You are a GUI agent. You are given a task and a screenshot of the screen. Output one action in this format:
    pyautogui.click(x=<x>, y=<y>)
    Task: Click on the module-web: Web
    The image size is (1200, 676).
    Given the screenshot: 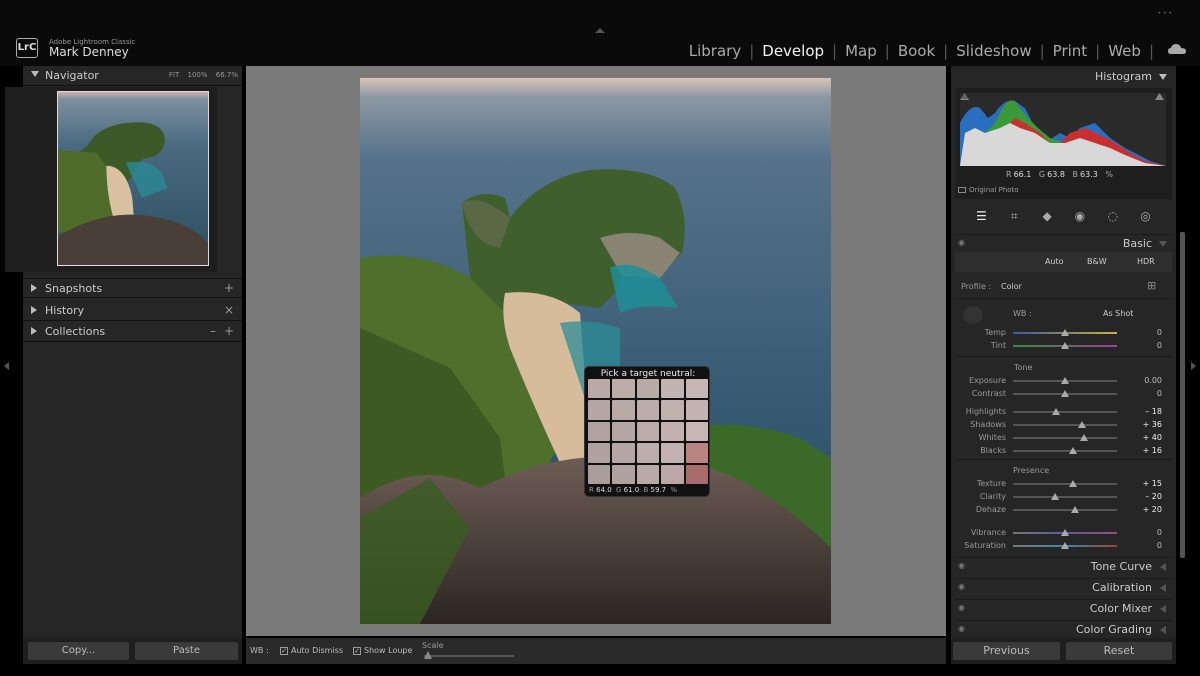 What is the action you would take?
    pyautogui.click(x=1124, y=51)
    